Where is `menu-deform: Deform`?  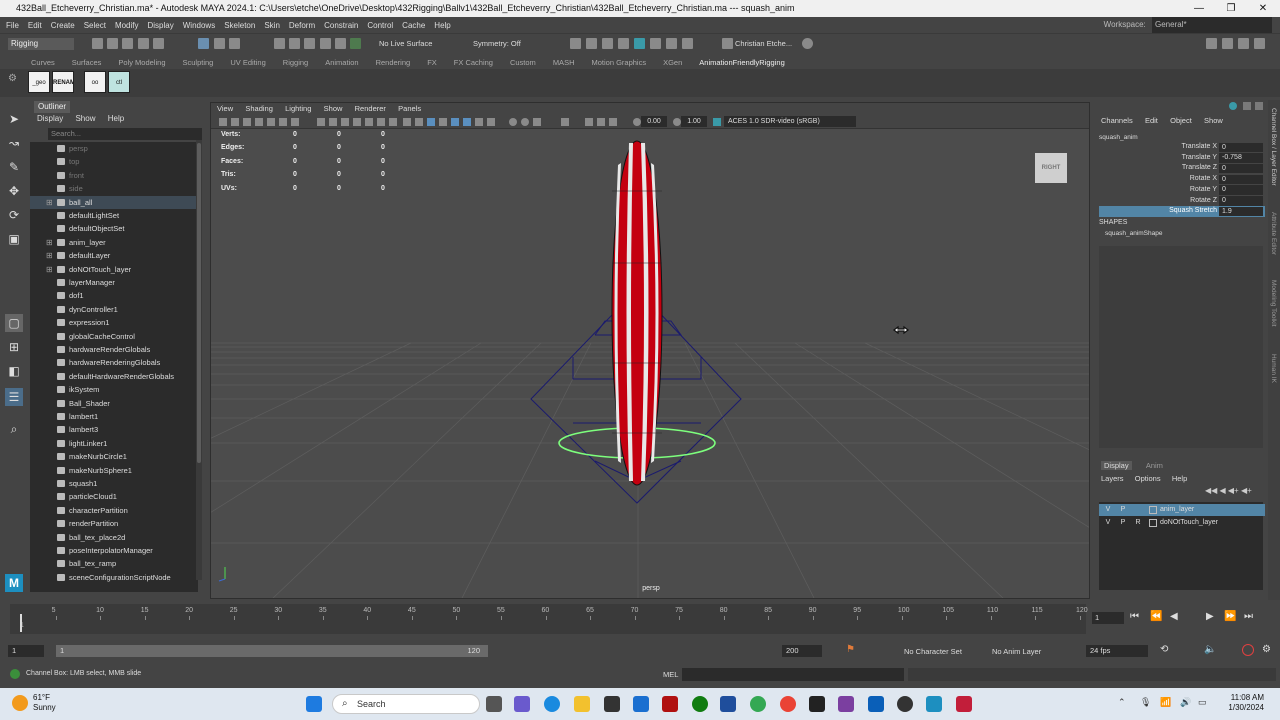
menu-deform: Deform is located at coordinates (302, 25).